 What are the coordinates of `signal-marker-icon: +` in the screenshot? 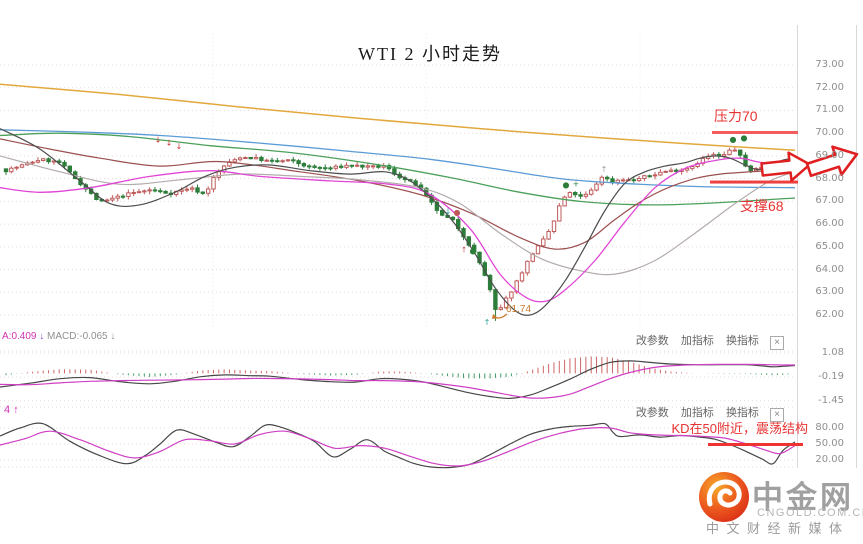 It's located at (576, 184).